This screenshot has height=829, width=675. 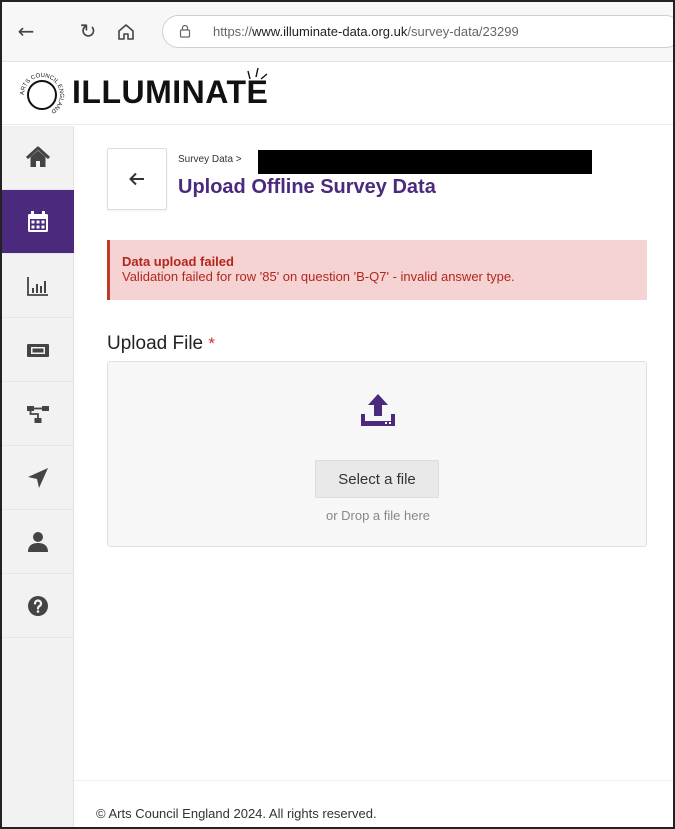 What do you see at coordinates (373, 780) in the screenshot?
I see `footer-divider` at bounding box center [373, 780].